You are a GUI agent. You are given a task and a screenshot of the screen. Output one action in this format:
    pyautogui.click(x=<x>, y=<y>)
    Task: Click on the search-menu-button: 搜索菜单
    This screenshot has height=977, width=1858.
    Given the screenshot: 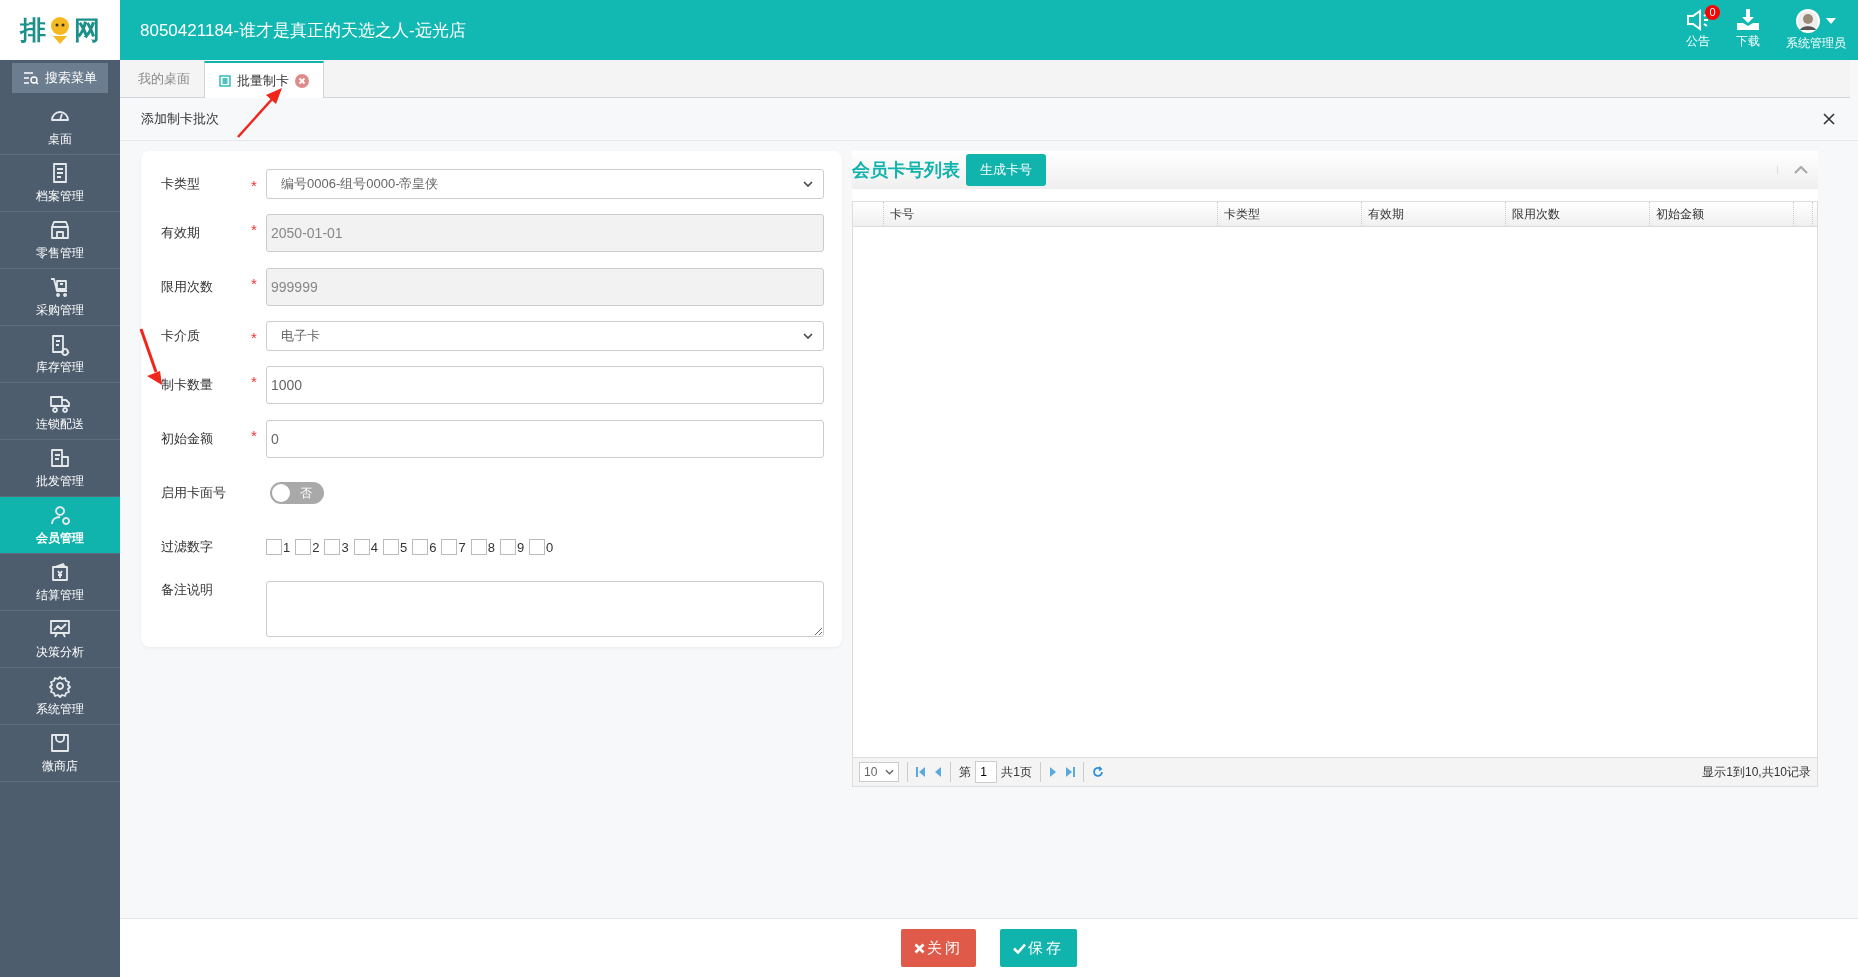 What is the action you would take?
    pyautogui.click(x=60, y=78)
    